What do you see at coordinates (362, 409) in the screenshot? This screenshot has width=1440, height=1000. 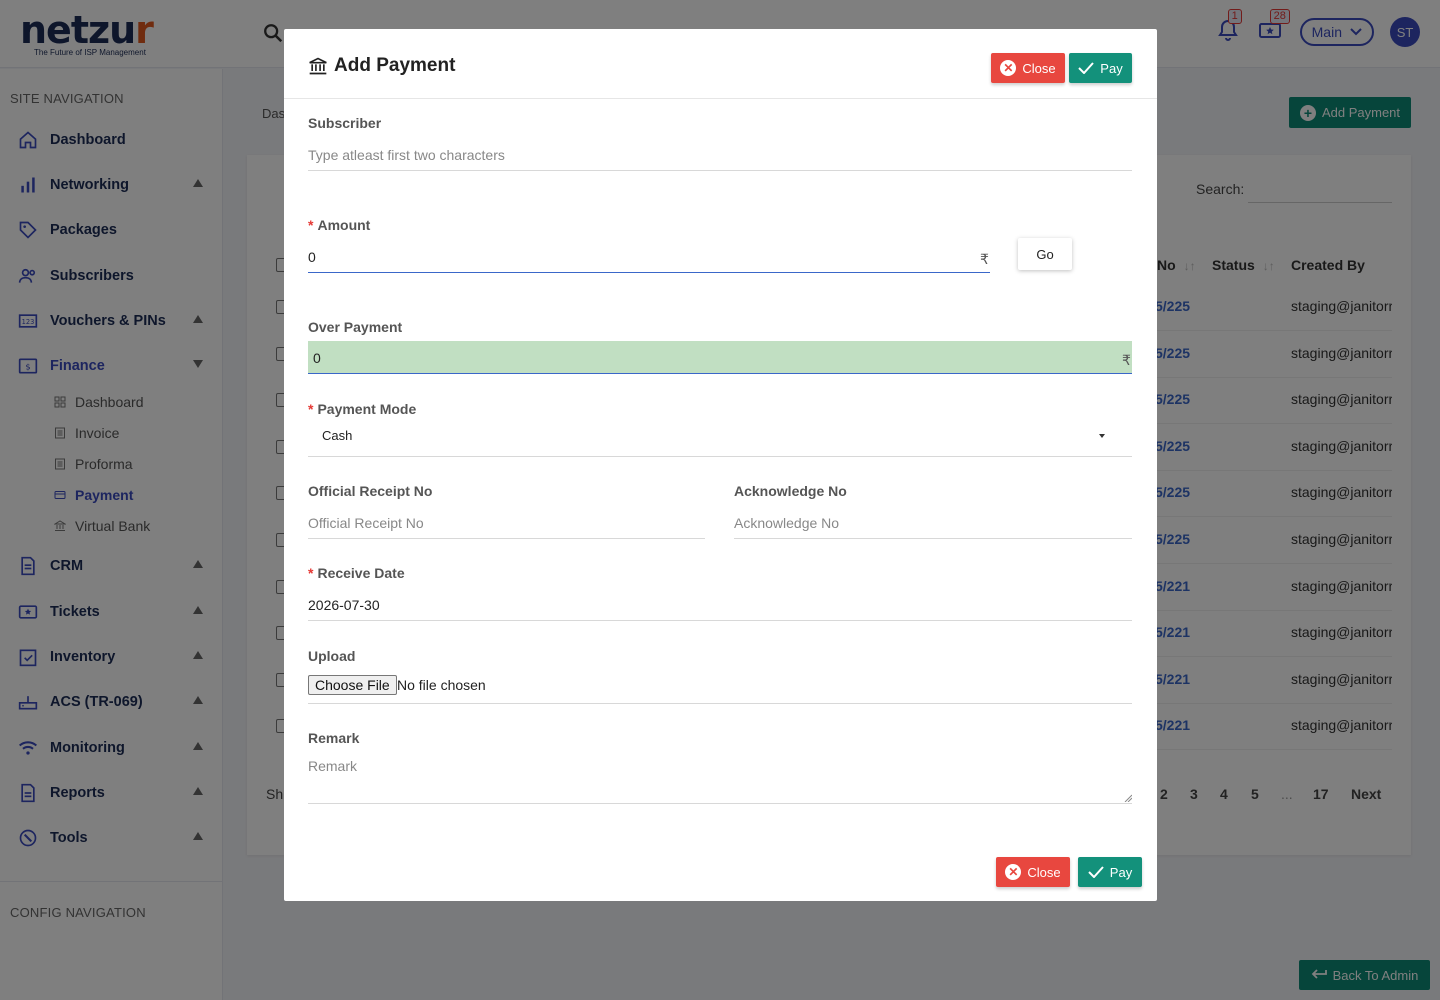 I see `payment-mode-label: * Payment Mode` at bounding box center [362, 409].